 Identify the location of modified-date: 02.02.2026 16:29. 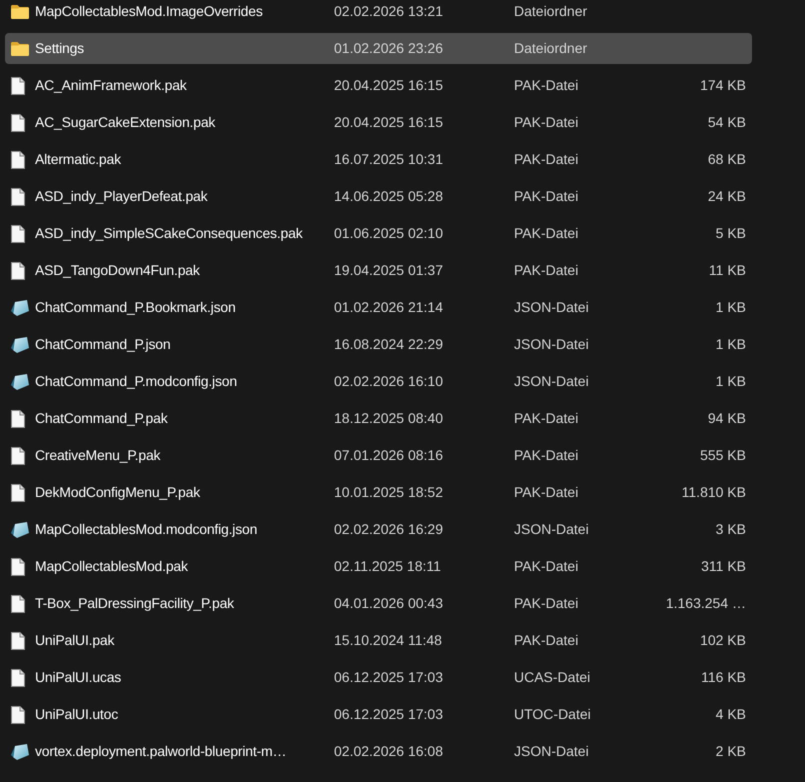
(389, 529).